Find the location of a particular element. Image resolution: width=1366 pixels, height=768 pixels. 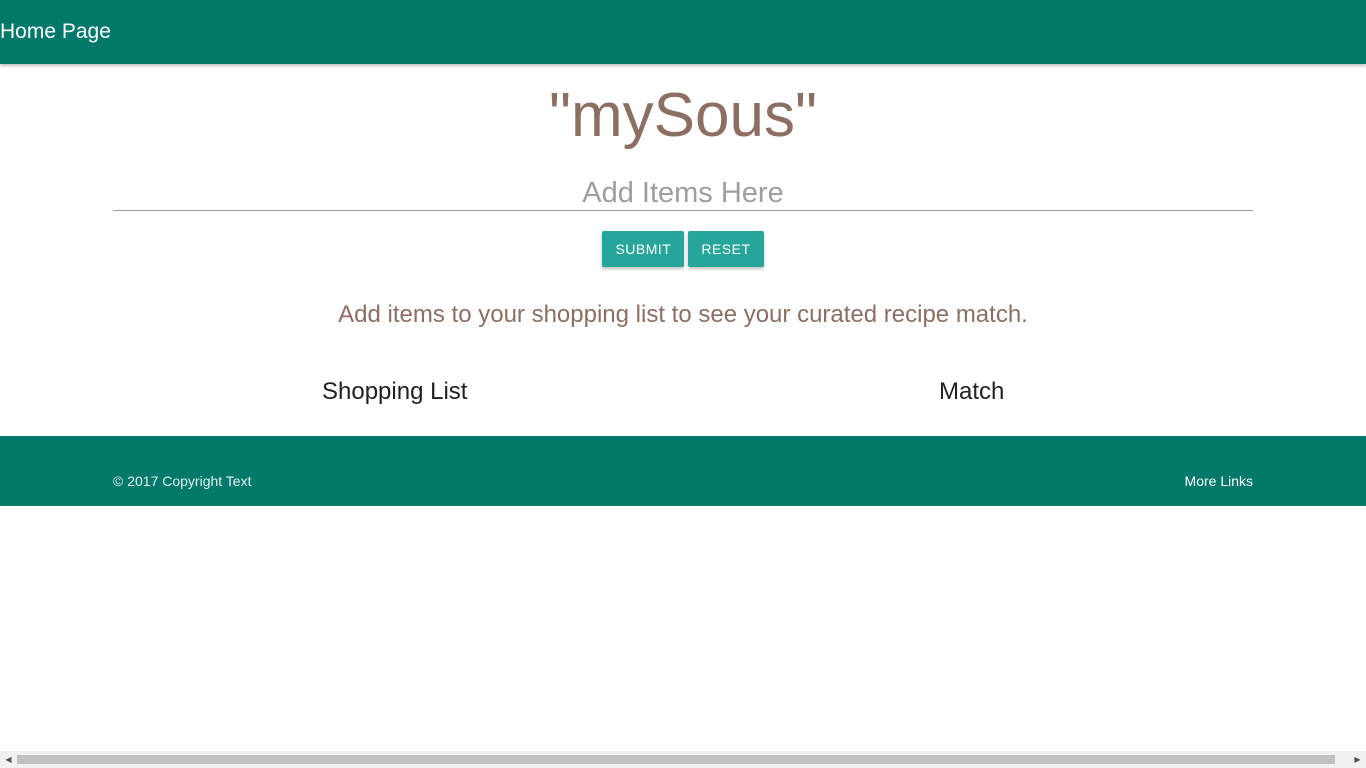

horizontal-scrollbar: ◀ ▶ is located at coordinates (683, 759).